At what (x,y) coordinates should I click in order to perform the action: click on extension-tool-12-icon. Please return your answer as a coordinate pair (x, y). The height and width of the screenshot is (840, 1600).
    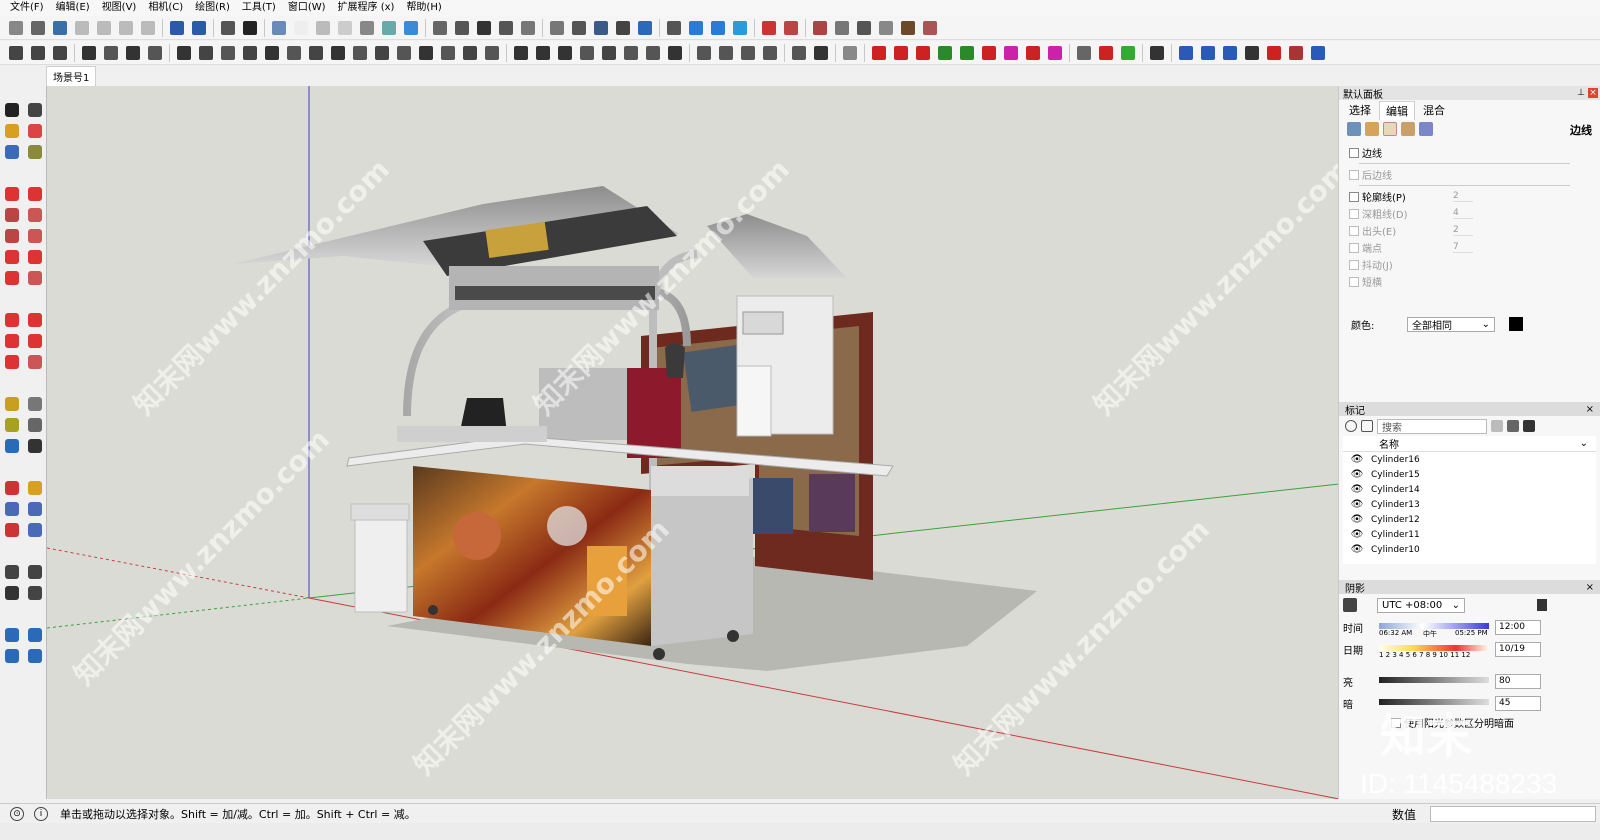
    Looking at the image, I should click on (249, 52).